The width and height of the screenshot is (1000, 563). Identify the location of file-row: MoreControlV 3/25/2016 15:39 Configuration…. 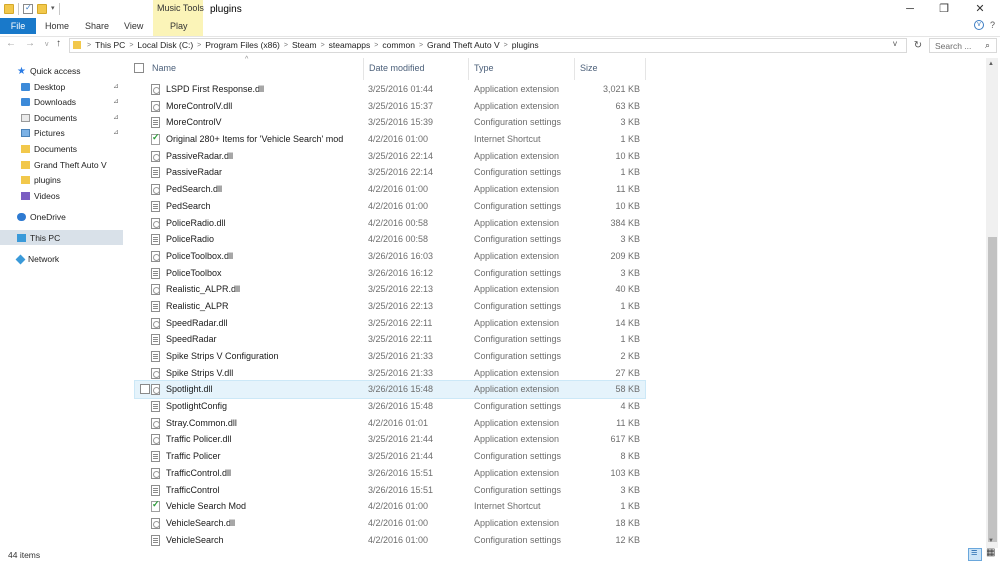
(390, 122).